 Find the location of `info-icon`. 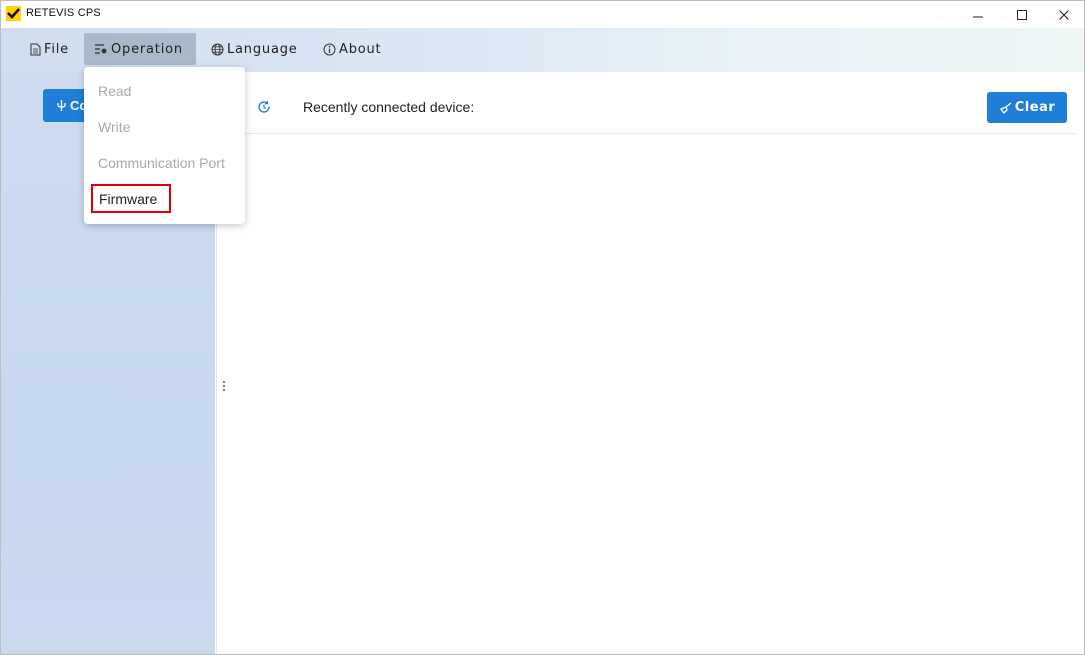

info-icon is located at coordinates (329, 49).